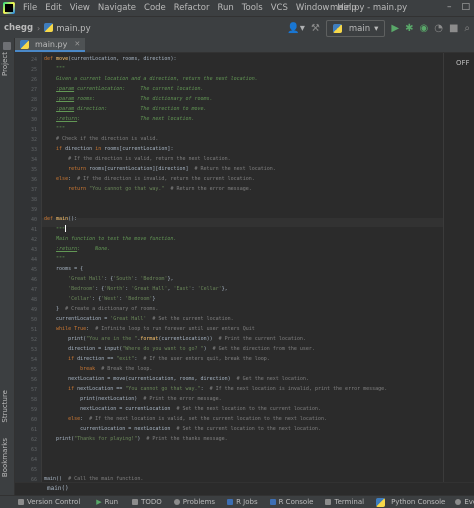  I want to click on event-log-tab: Eve, so click(464, 502).